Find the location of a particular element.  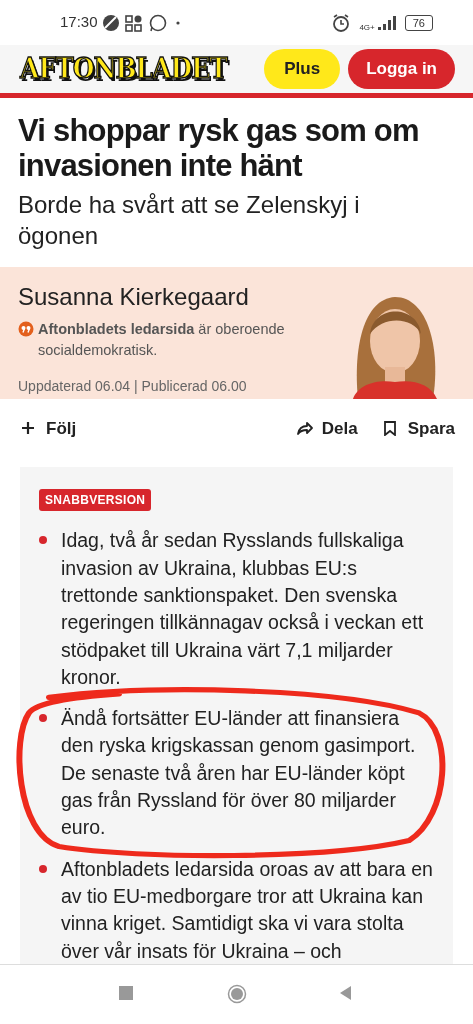

publish-dates: Uppdaterad 06.04 | Publicerad 06.00 is located at coordinates (133, 386).